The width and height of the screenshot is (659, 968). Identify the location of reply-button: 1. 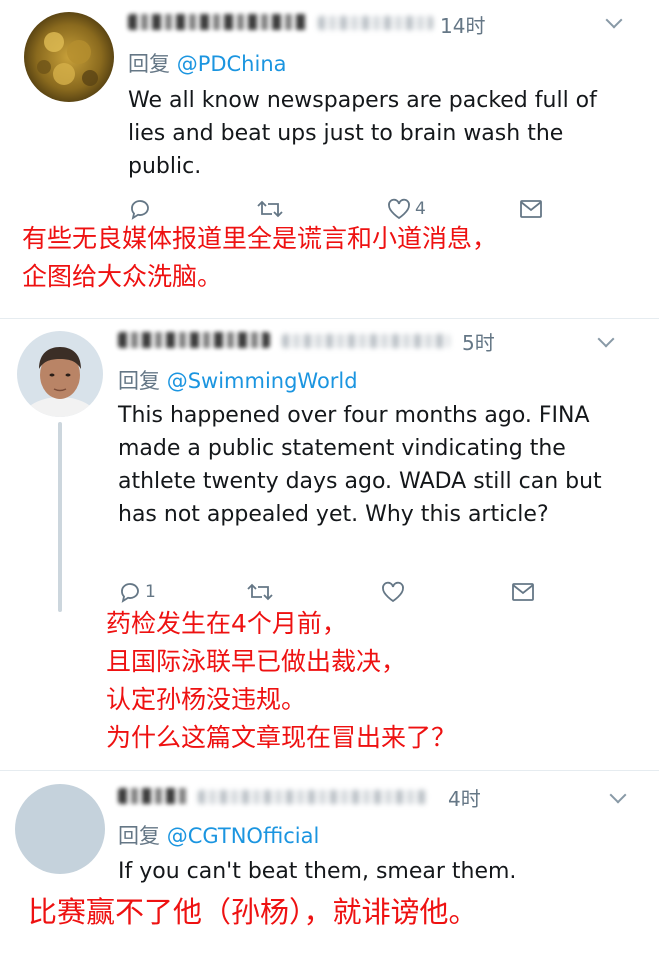
(137, 592).